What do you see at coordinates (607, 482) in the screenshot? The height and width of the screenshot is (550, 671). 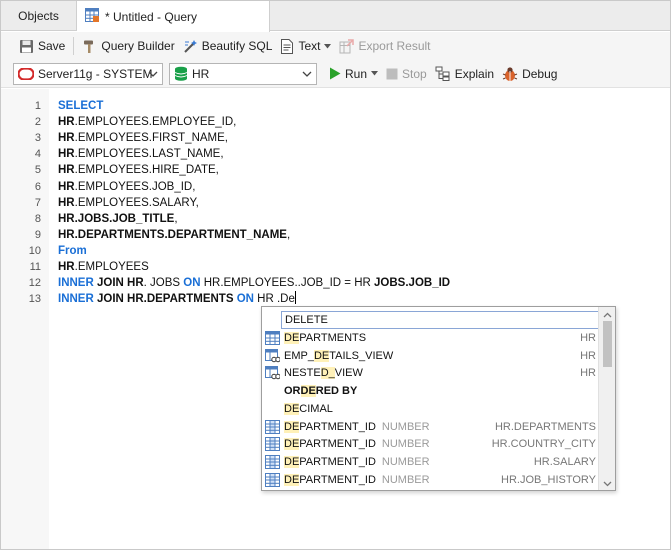 I see `scroll-down-arrow-icon` at bounding box center [607, 482].